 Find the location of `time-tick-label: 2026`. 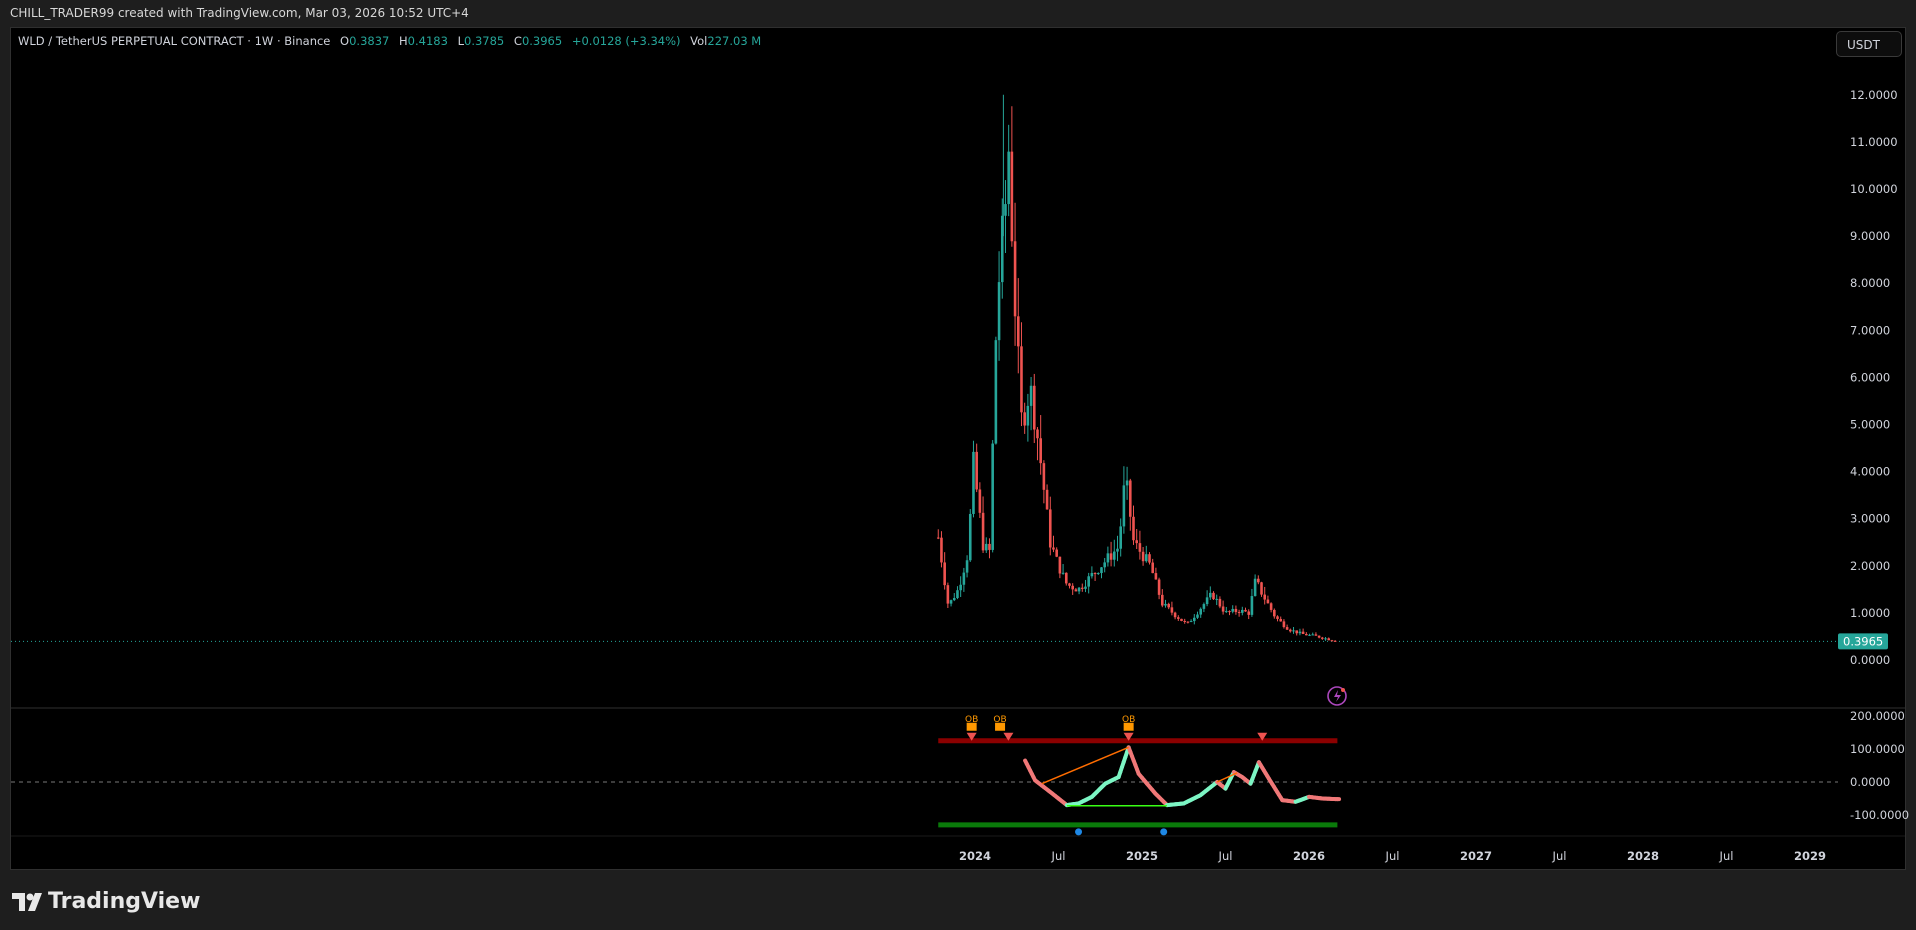

time-tick-label: 2026 is located at coordinates (1309, 856).